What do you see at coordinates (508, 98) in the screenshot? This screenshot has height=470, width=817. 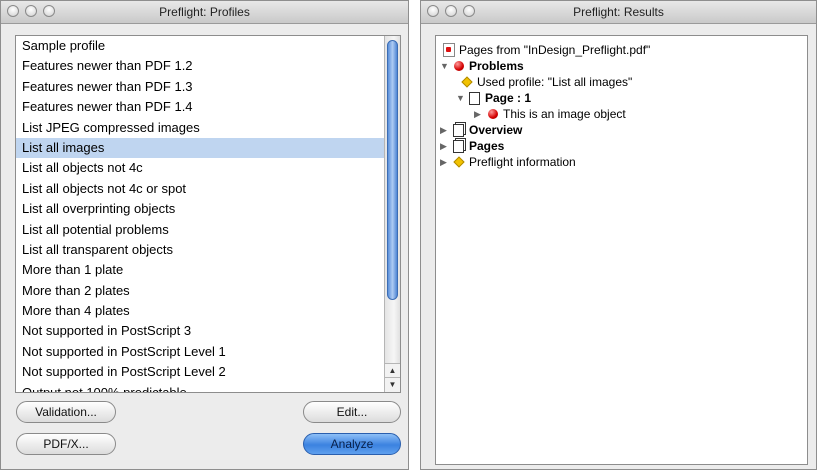 I see `tree-page-label: Page : 1` at bounding box center [508, 98].